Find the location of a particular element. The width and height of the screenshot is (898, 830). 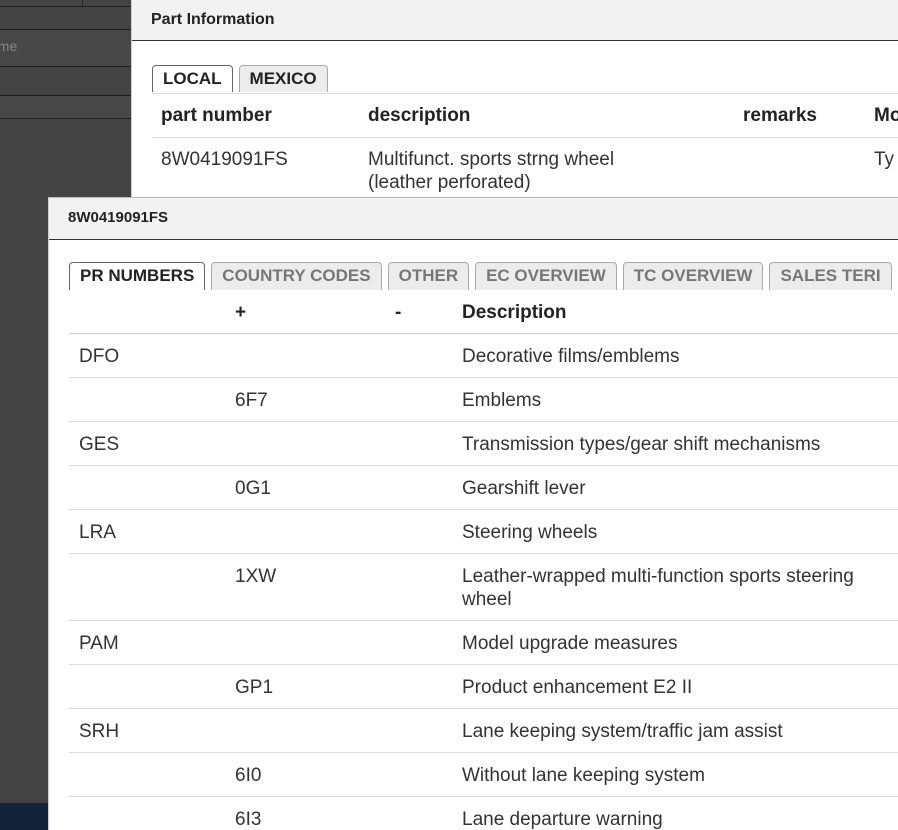

pr-description: Product enhancement E2 II is located at coordinates (577, 687).